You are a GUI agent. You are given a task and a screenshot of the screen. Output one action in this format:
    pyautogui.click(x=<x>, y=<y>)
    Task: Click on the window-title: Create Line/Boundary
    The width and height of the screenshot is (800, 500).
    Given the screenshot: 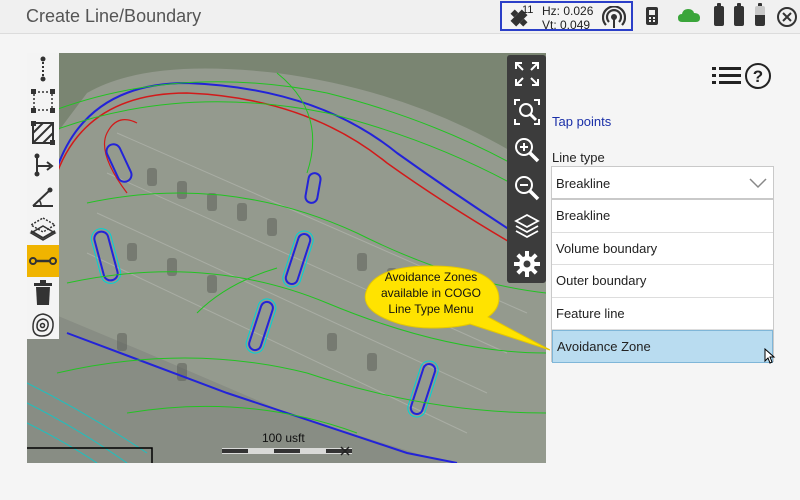 What is the action you would take?
    pyautogui.click(x=114, y=16)
    